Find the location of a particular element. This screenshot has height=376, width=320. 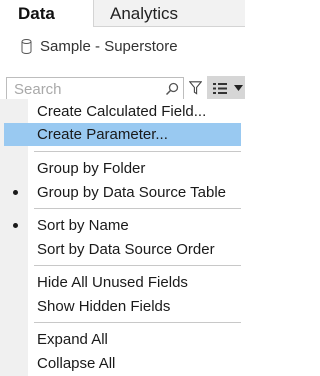

pane-tabs: Data Analytics is located at coordinates (122, 13).